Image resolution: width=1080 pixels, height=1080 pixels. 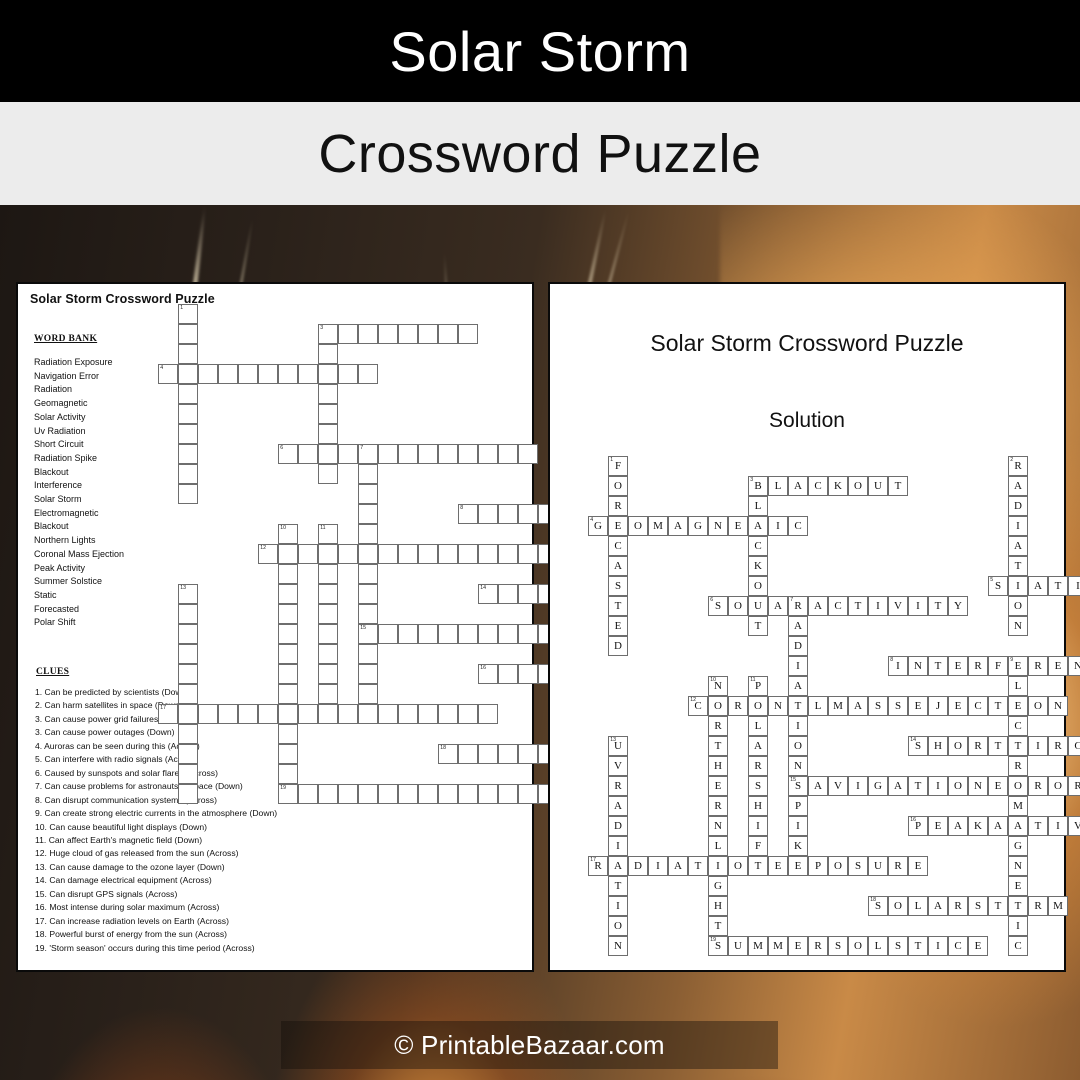 What do you see at coordinates (328, 534) in the screenshot?
I see `crossword-cell: 11` at bounding box center [328, 534].